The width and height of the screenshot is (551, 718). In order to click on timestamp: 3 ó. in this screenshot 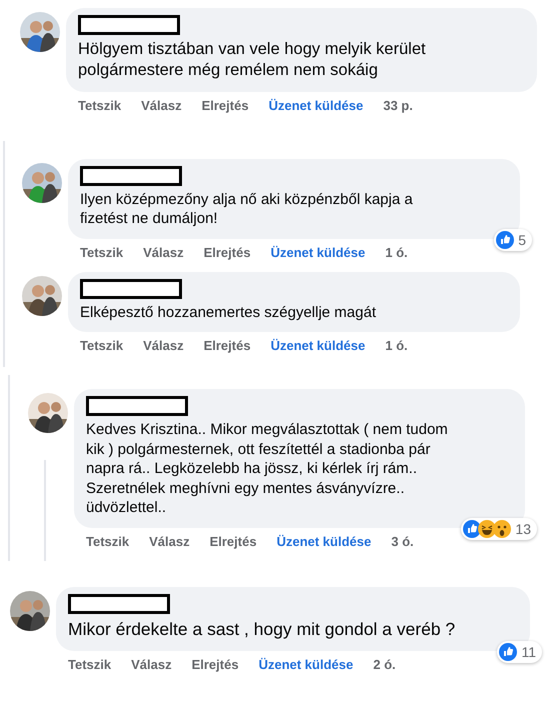, I will do `click(402, 541)`.